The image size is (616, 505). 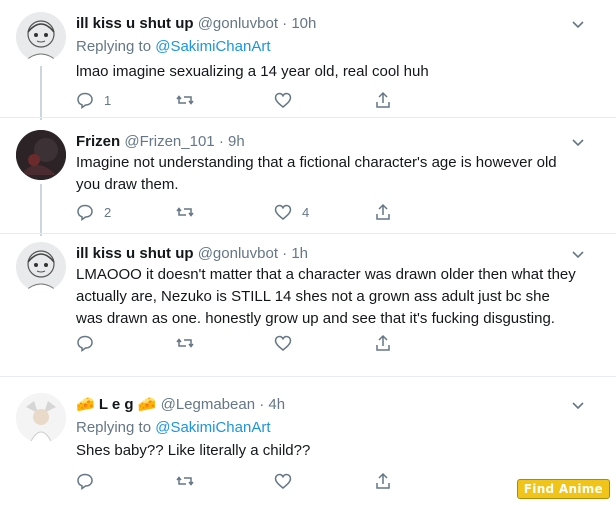 I want to click on reply-button: 1, so click(x=93, y=100).